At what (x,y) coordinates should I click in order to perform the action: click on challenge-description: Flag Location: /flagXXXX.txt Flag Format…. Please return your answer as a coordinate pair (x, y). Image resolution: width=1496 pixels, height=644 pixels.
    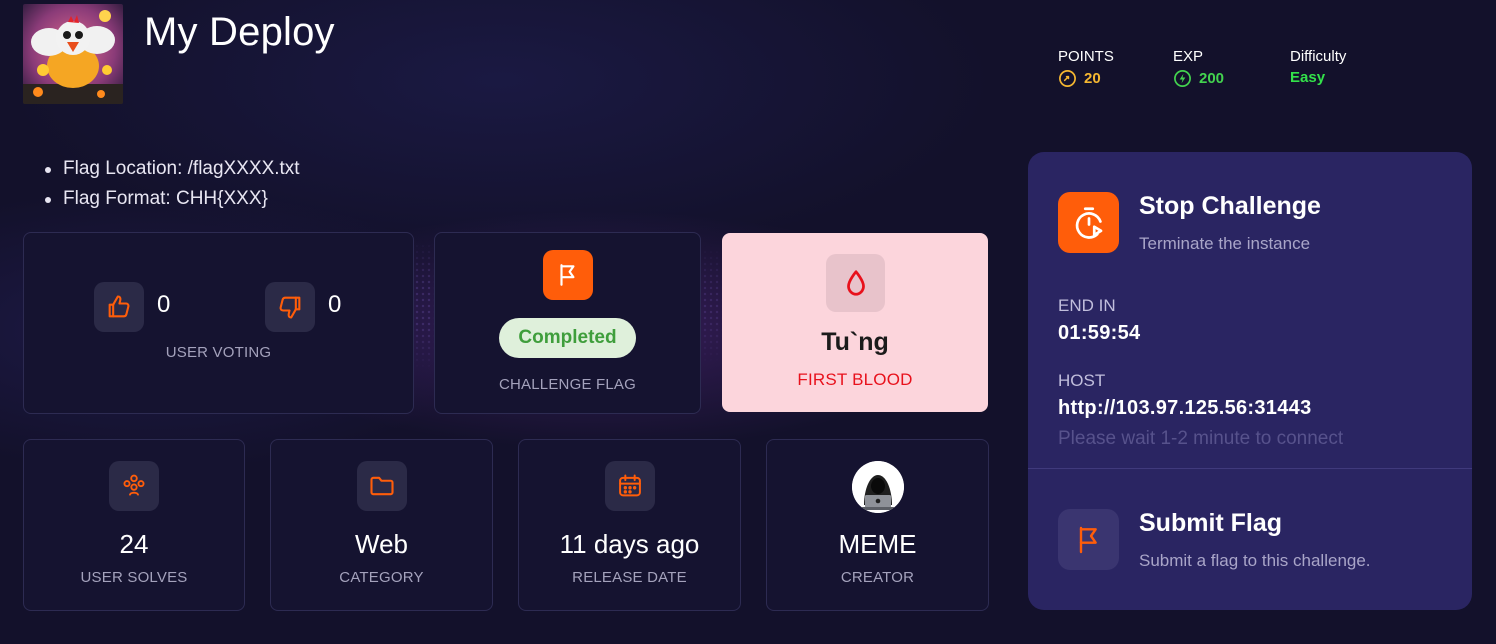
    Looking at the image, I should click on (172, 184).